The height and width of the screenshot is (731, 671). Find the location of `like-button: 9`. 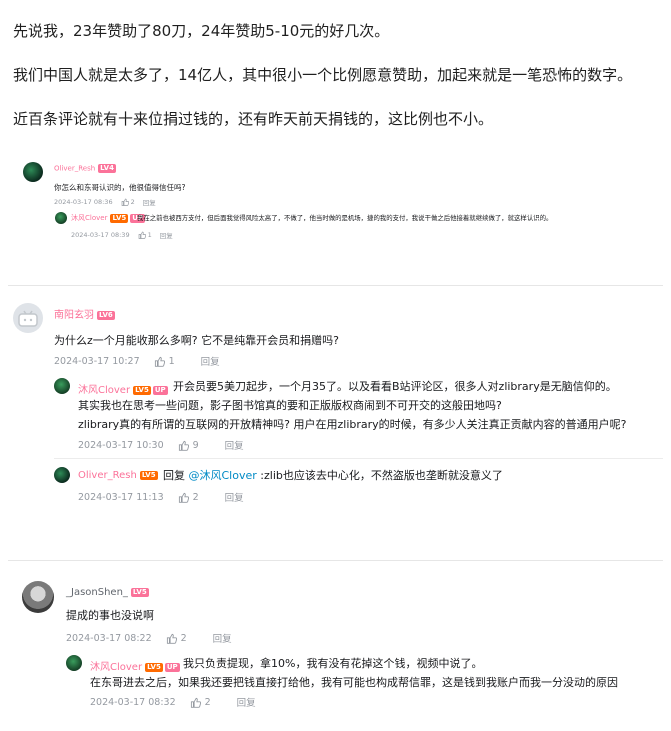

like-button: 9 is located at coordinates (188, 445).